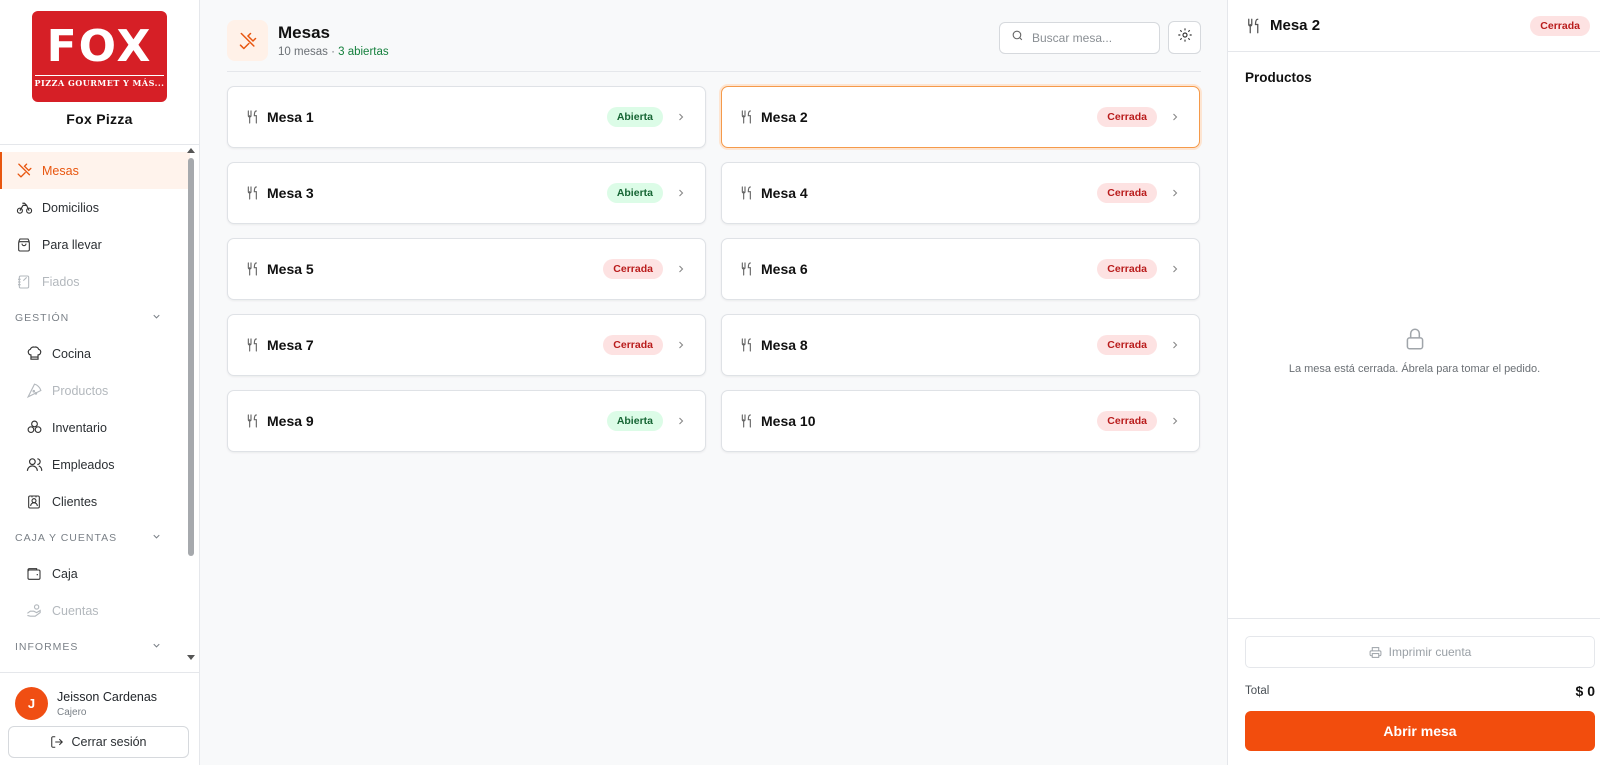 The image size is (1600, 765). What do you see at coordinates (191, 357) in the screenshot?
I see `scrollbar-thumb` at bounding box center [191, 357].